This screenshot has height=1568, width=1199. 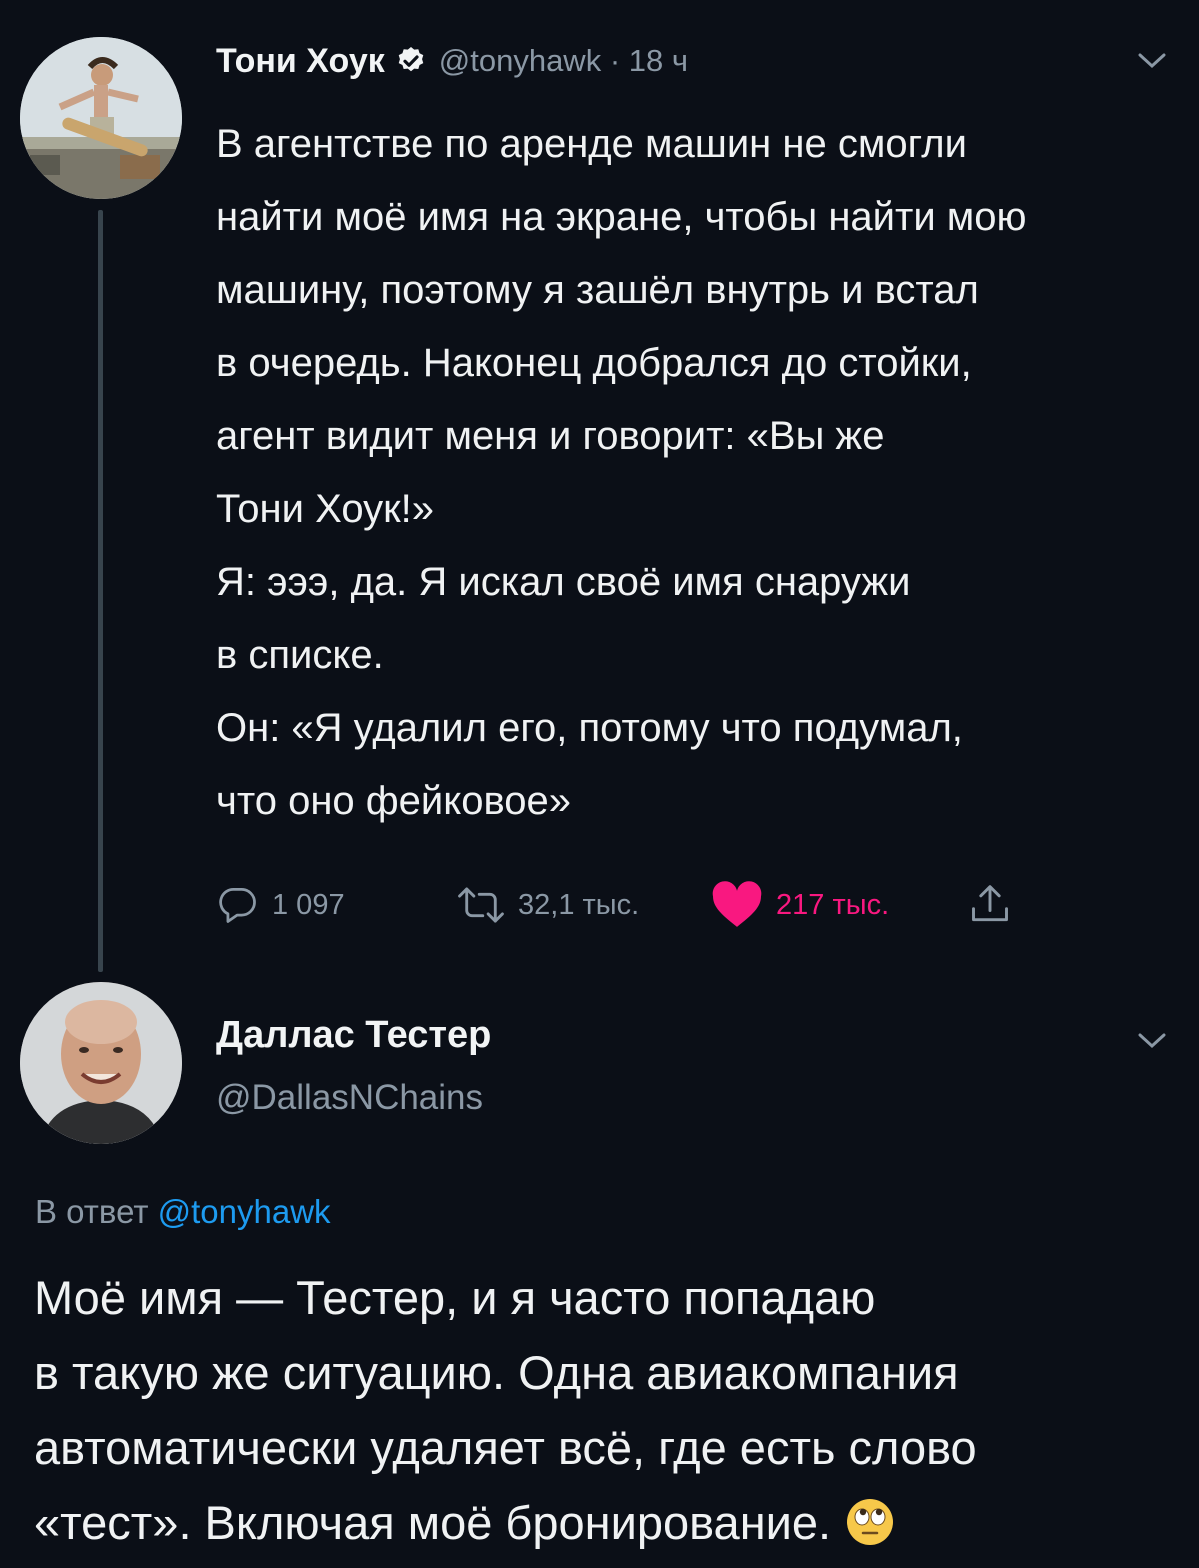 I want to click on share-icon, so click(x=990, y=903).